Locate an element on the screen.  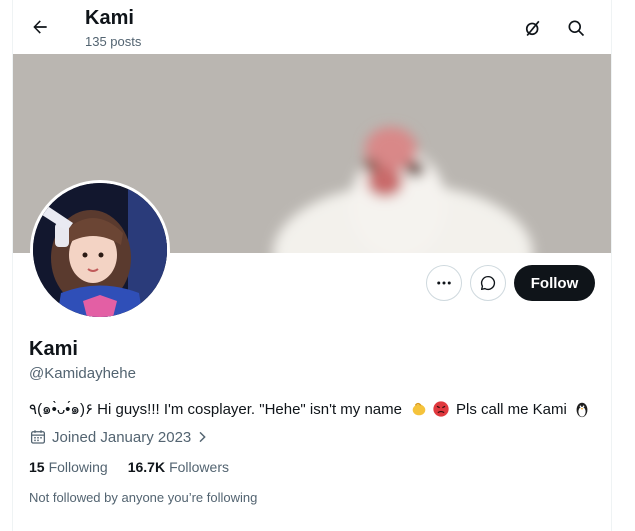
back-button is located at coordinates (40, 27).